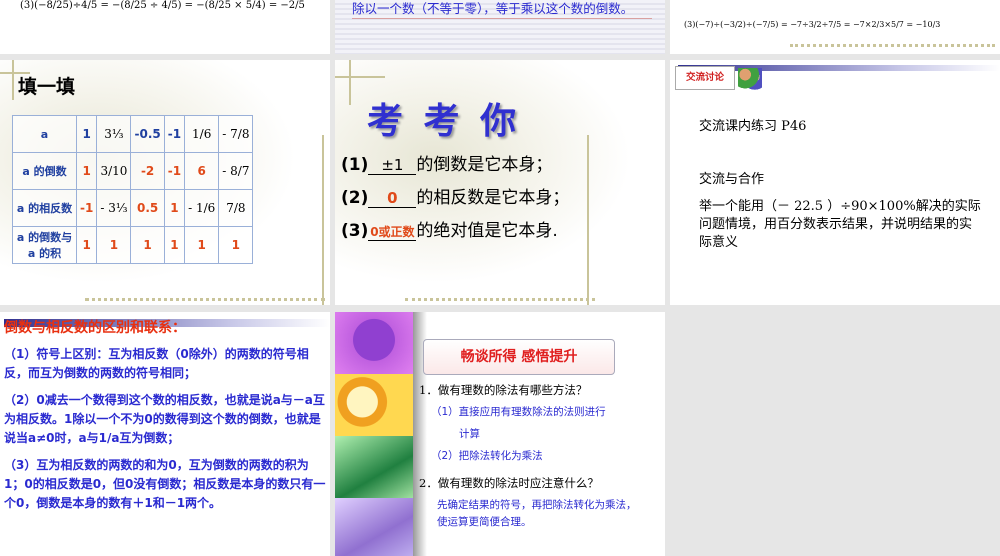 The width and height of the screenshot is (1000, 556). Describe the element at coordinates (202, 208) in the screenshot. I see `table-cell: - 1/6` at that location.